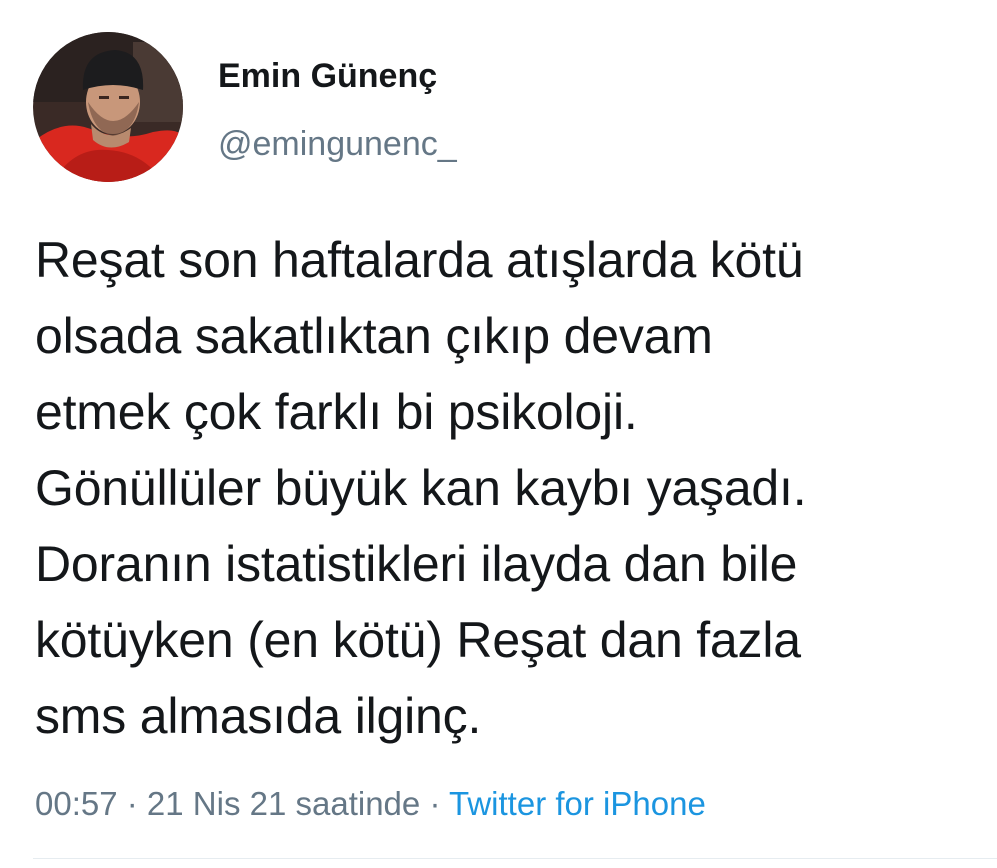  Describe the element at coordinates (337, 76) in the screenshot. I see `author-display-name: Emin Günenç` at that location.